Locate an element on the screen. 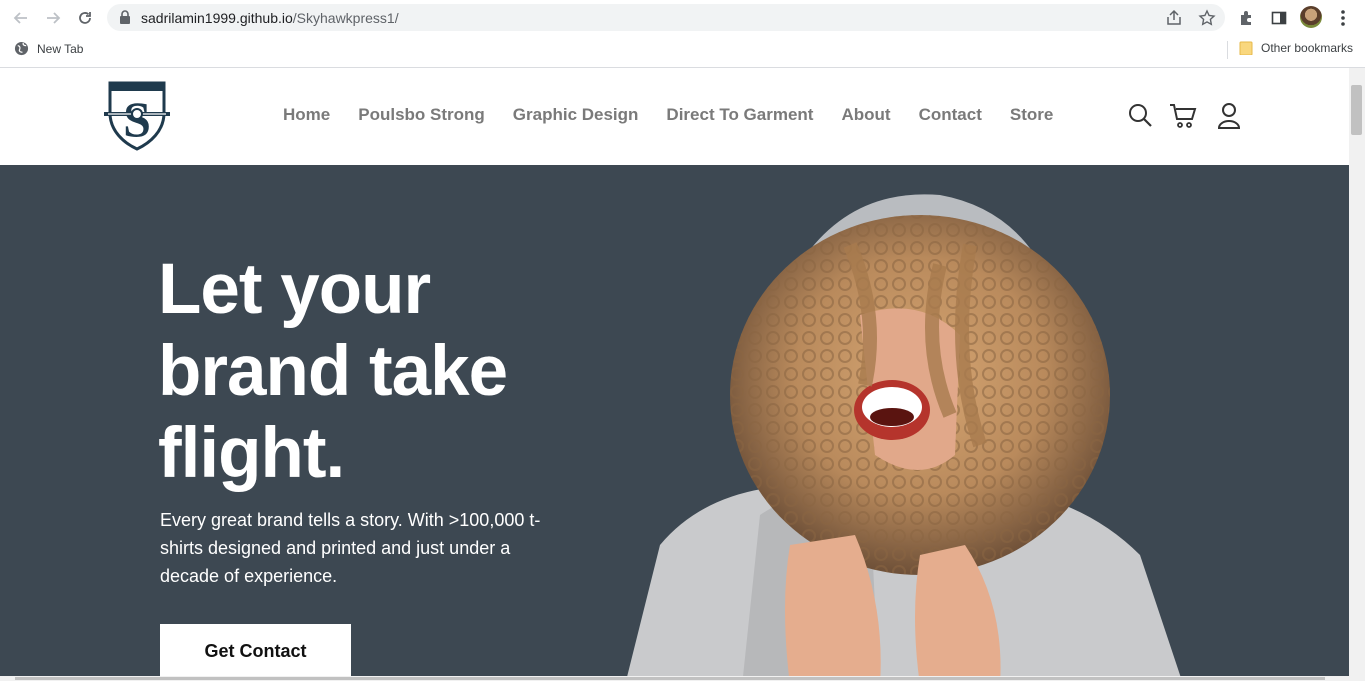 Image resolution: width=1365 pixels, height=681 pixels. nav-link-about: About is located at coordinates (865, 115).